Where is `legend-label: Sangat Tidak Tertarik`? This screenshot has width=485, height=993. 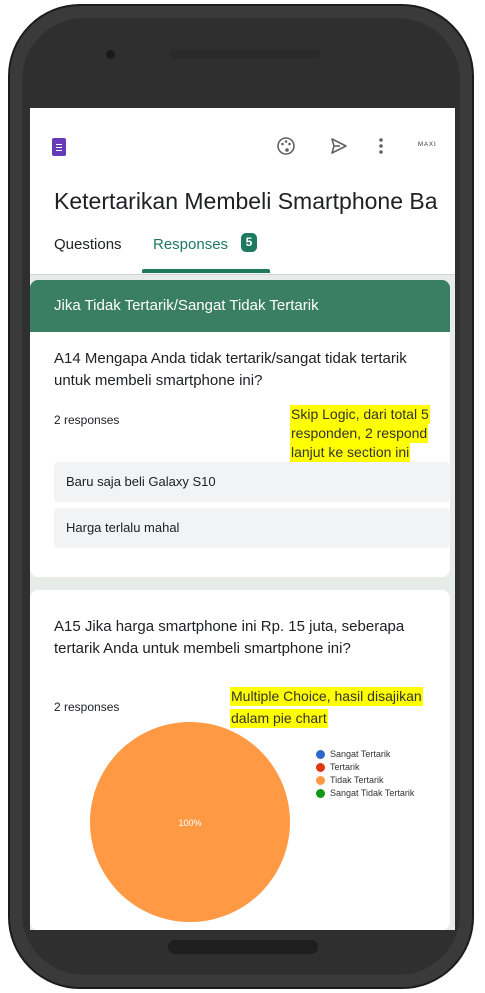 legend-label: Sangat Tidak Tertarik is located at coordinates (372, 793).